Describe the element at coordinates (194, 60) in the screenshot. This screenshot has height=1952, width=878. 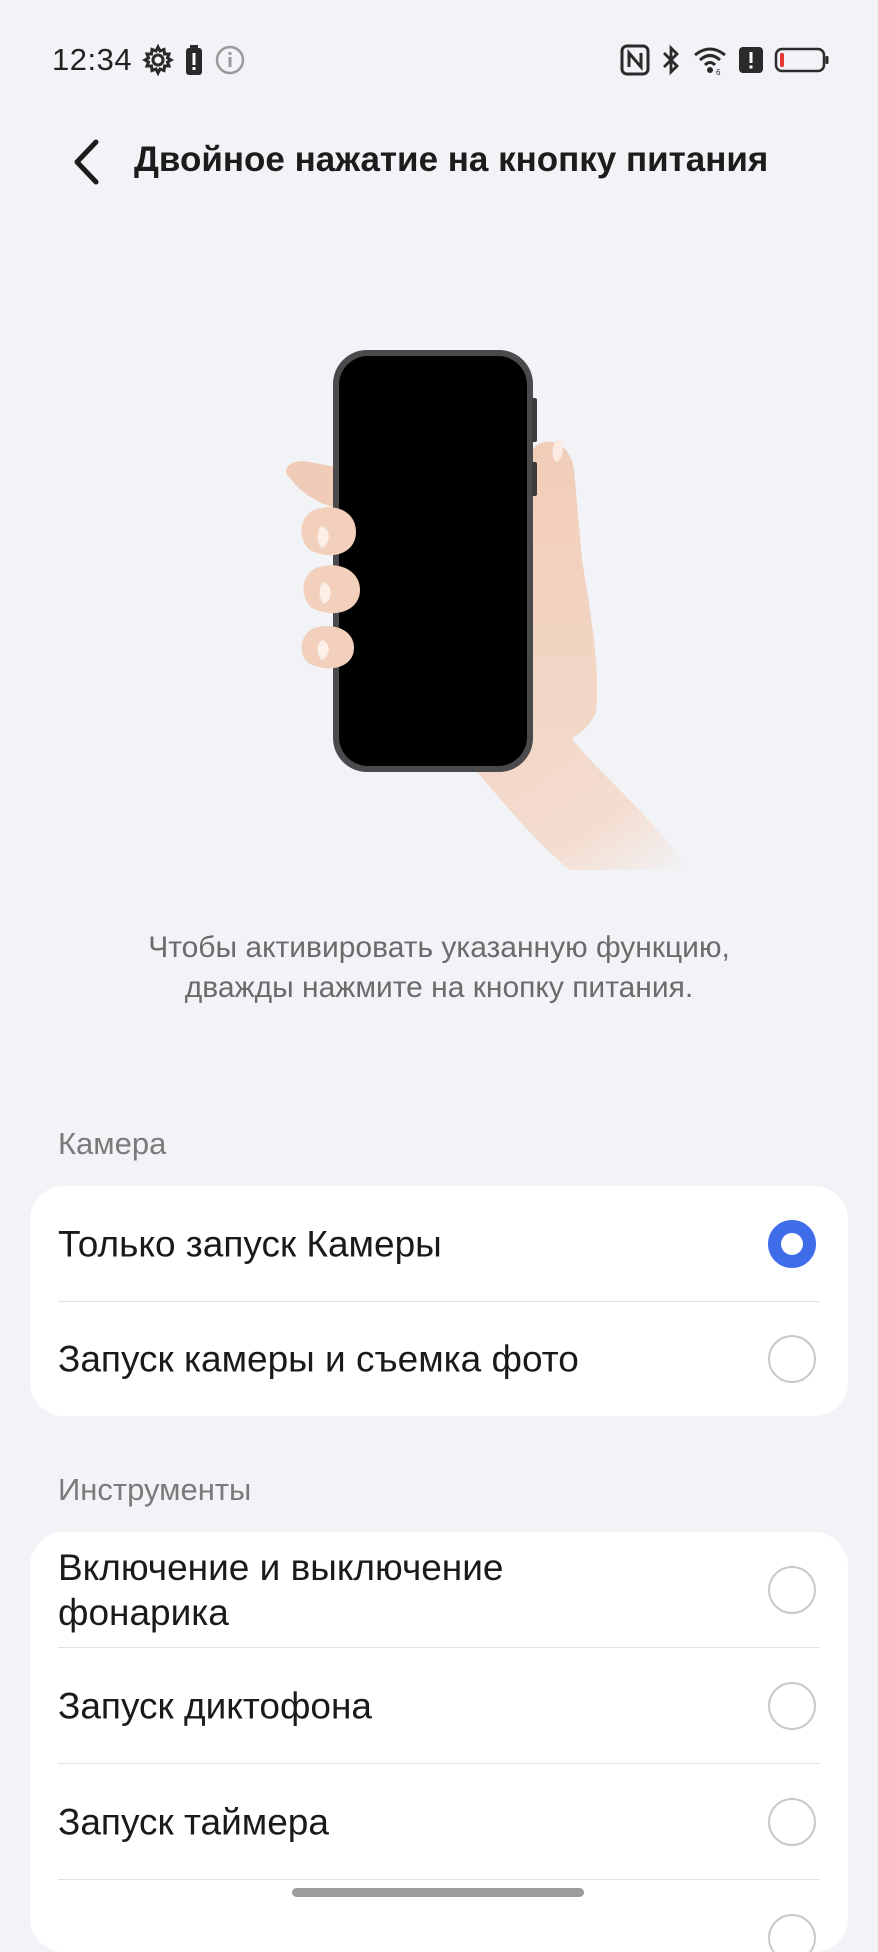
I see `battery-alert-icon` at that location.